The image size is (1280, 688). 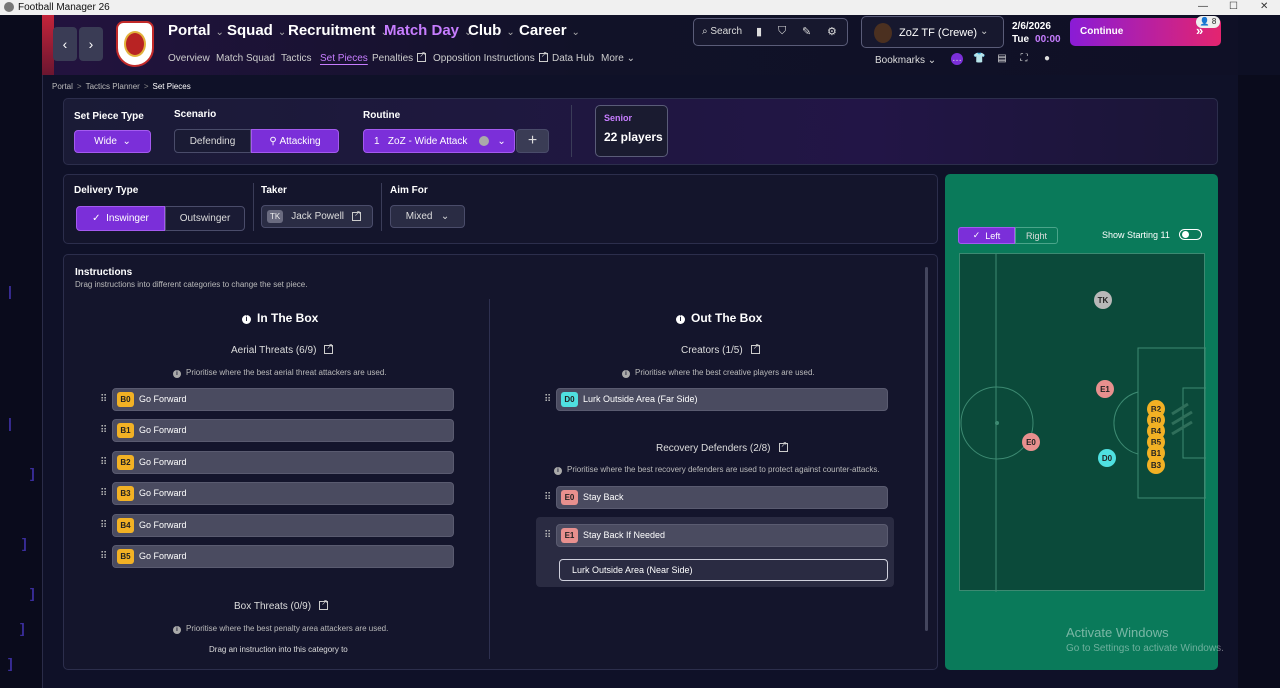 I want to click on column-divider, so click(x=489, y=479).